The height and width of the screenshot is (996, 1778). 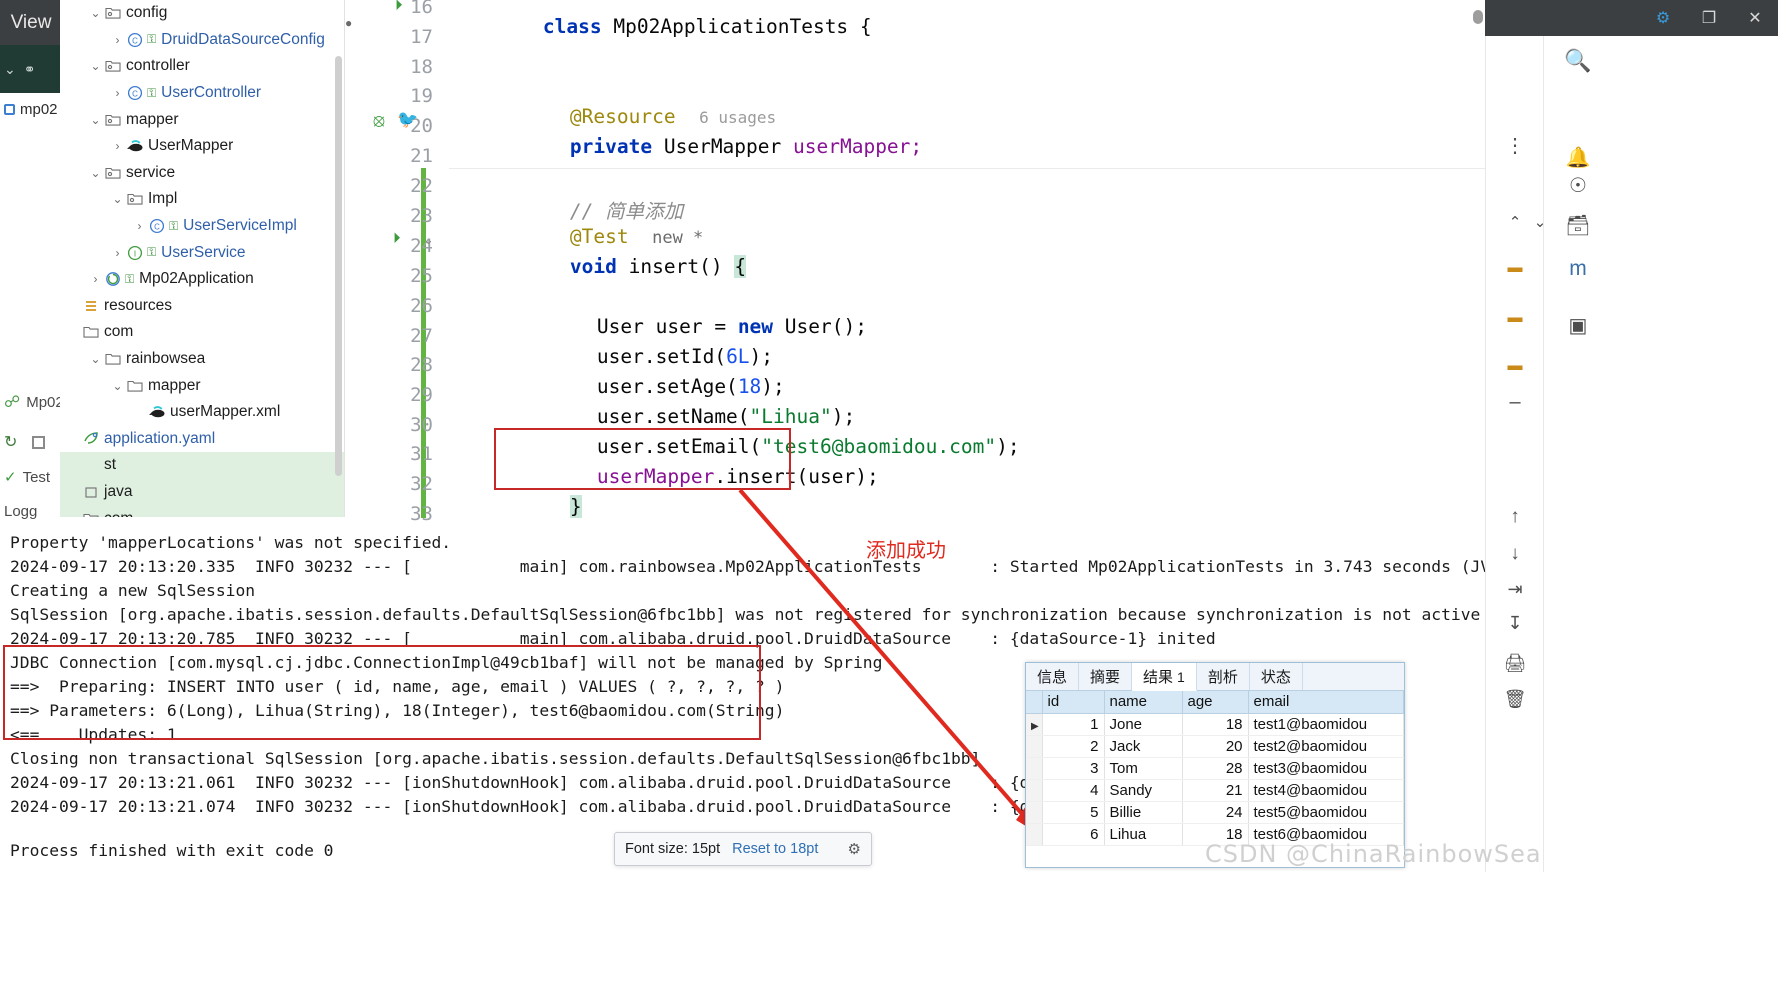 I want to click on maven-m-icon: m, so click(x=1578, y=269).